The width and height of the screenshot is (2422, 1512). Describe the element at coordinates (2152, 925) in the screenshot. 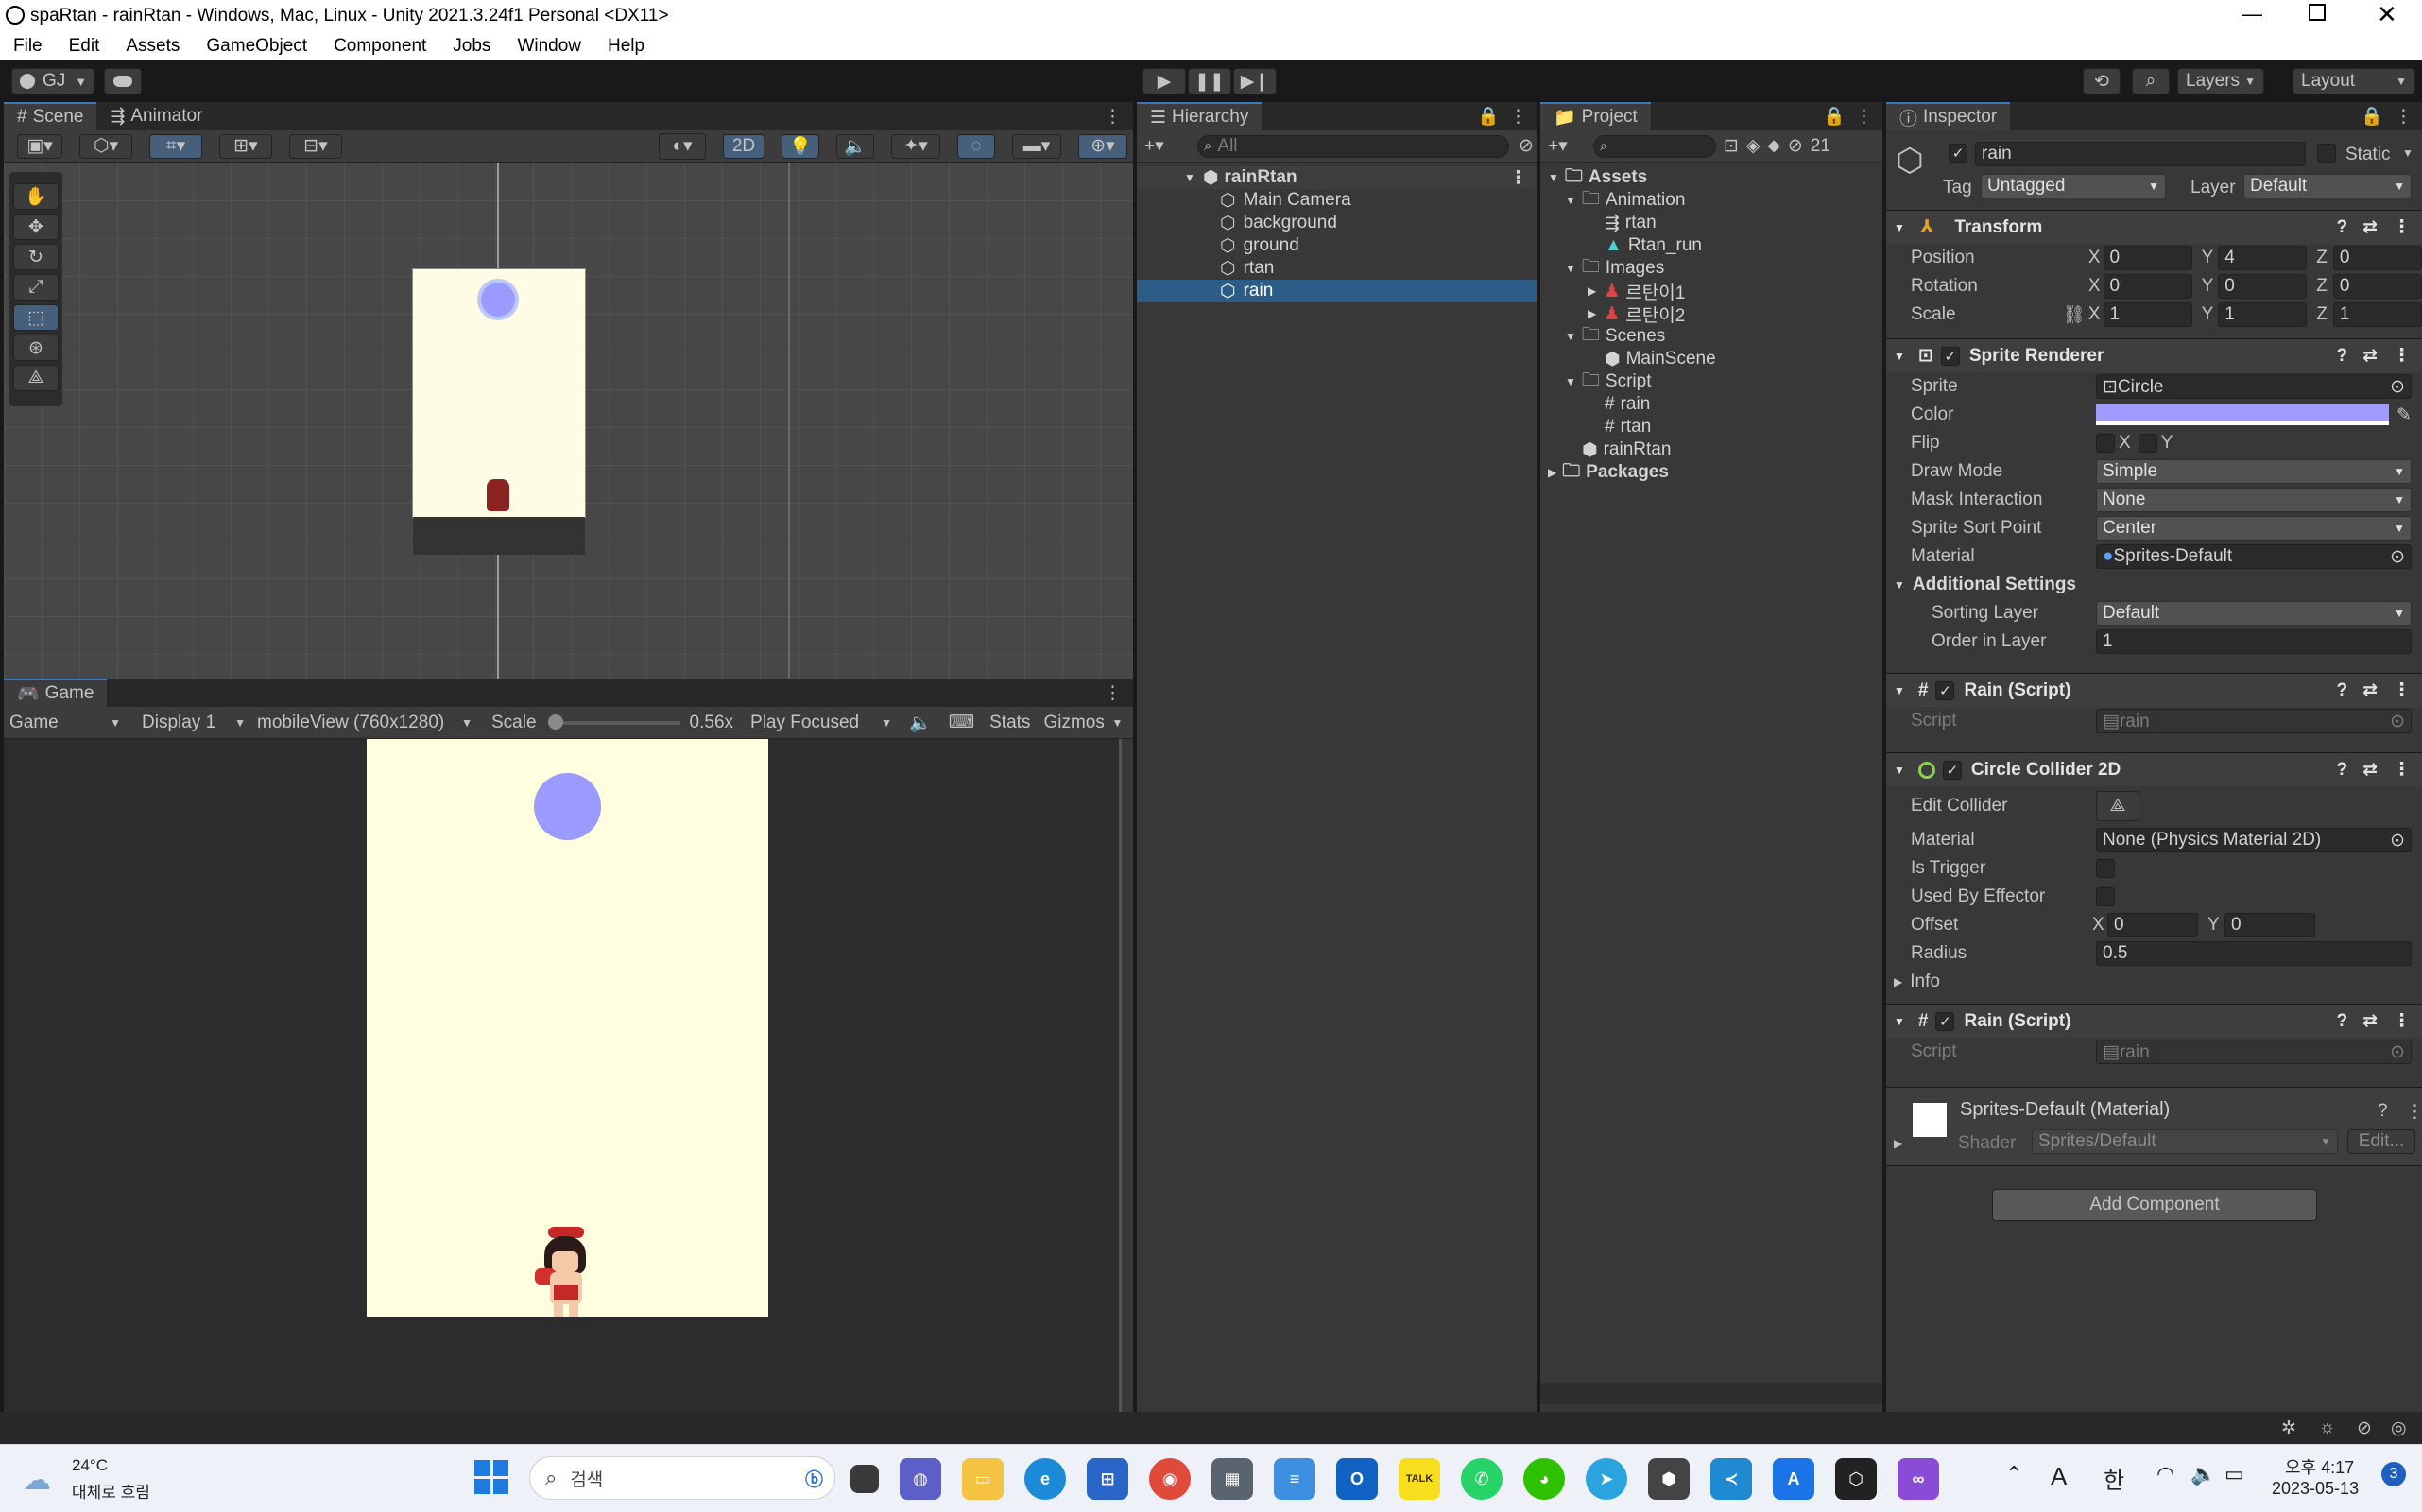

I see `offset-x-input: 0` at that location.